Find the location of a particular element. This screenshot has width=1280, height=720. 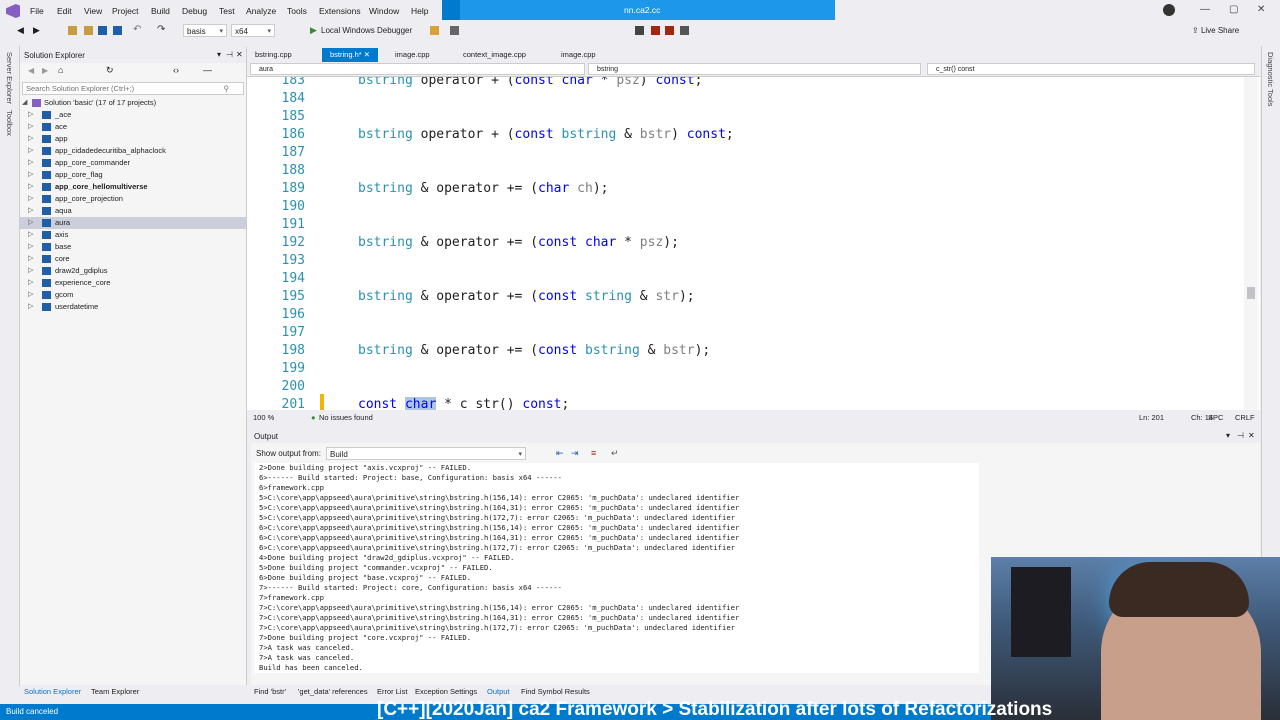

tab-image-cpp: image.cpp is located at coordinates (412, 55).